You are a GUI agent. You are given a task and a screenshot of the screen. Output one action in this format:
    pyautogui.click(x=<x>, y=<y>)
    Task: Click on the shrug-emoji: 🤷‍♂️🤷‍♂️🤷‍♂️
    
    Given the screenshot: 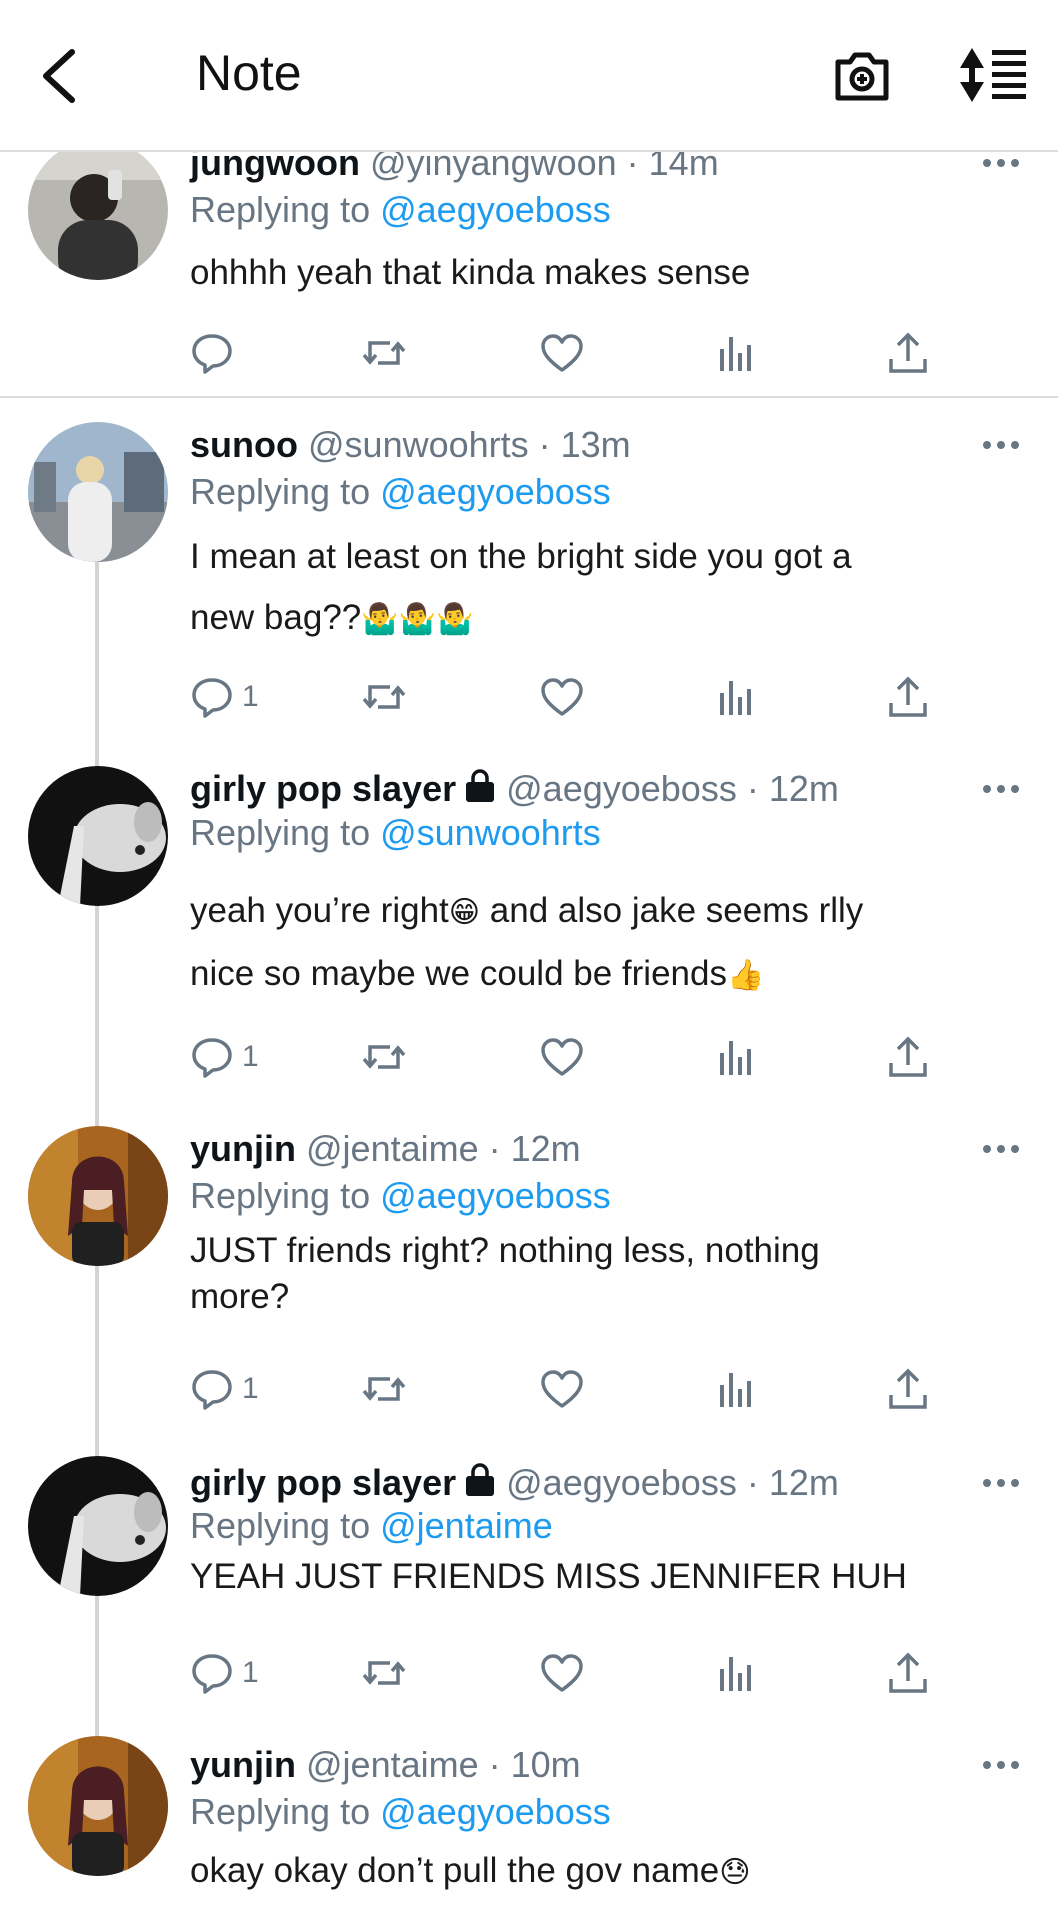 What is the action you would take?
    pyautogui.click(x=417, y=619)
    